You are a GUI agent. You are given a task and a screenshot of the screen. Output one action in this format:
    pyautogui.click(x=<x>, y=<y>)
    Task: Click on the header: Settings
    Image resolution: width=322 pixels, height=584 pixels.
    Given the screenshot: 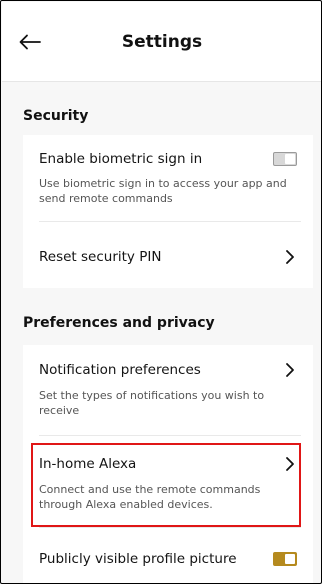 What is the action you would take?
    pyautogui.click(x=161, y=42)
    